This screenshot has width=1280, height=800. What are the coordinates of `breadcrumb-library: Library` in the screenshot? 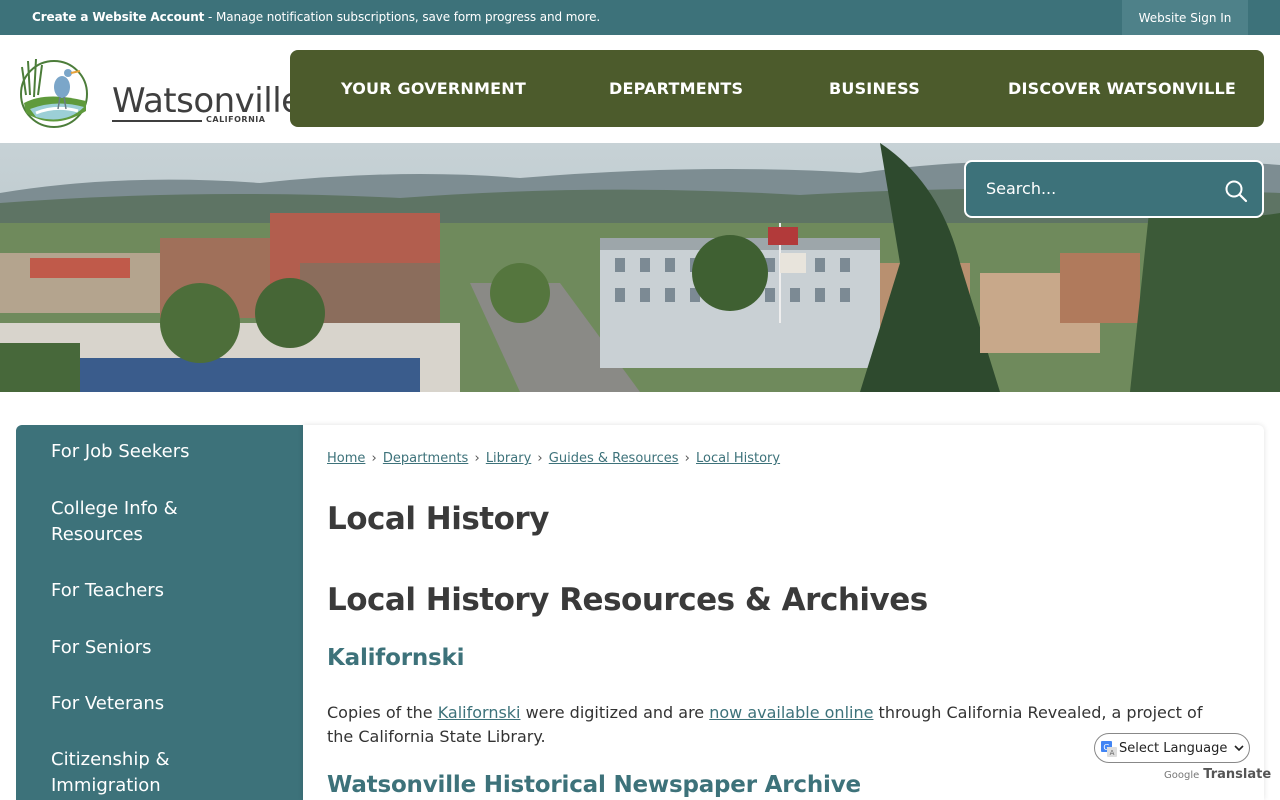 It's located at (508, 458).